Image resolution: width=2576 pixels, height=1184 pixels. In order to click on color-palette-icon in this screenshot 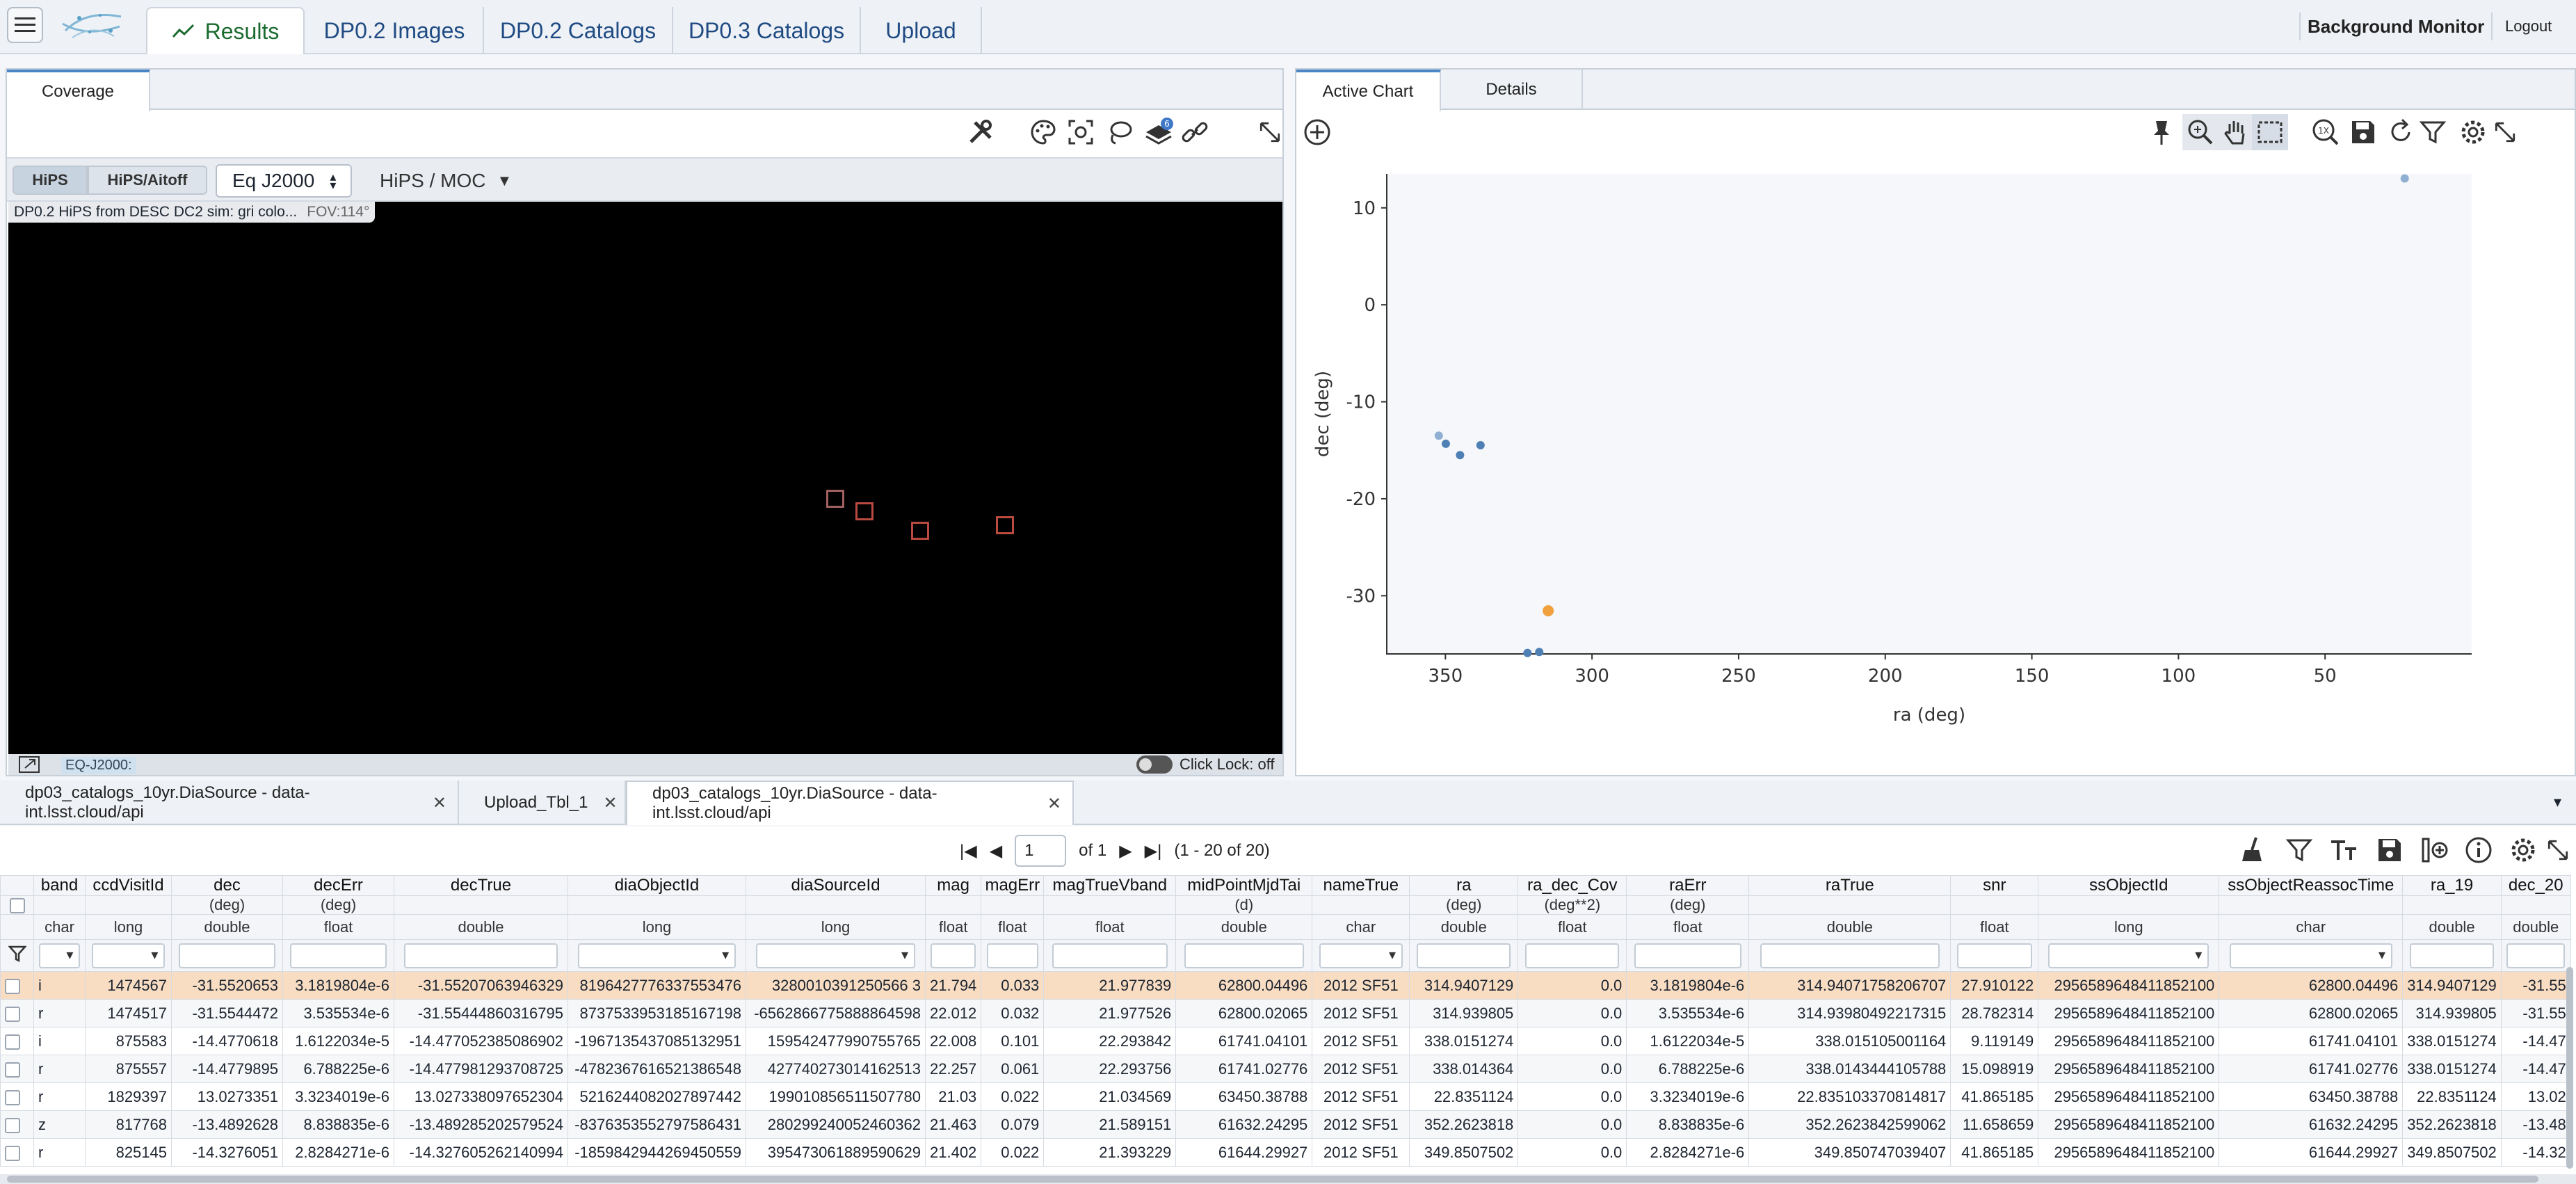, I will do `click(1043, 132)`.